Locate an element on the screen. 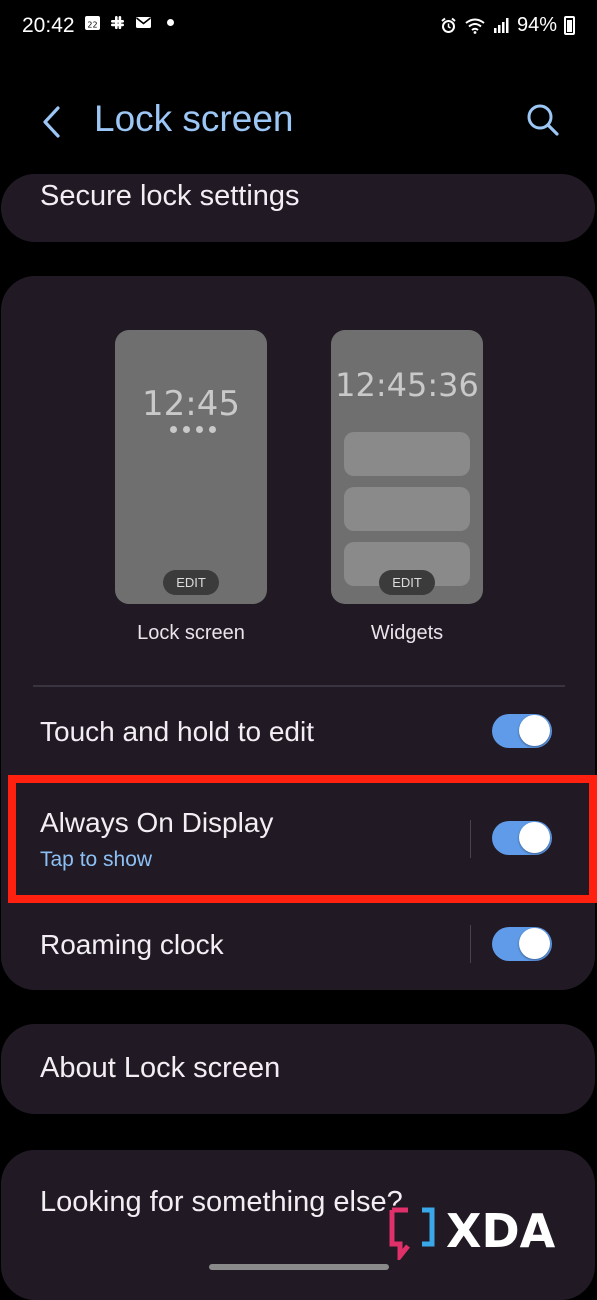 This screenshot has width=597, height=1300. looking-for-something-else-label: Looking for something else? is located at coordinates (221, 1202).